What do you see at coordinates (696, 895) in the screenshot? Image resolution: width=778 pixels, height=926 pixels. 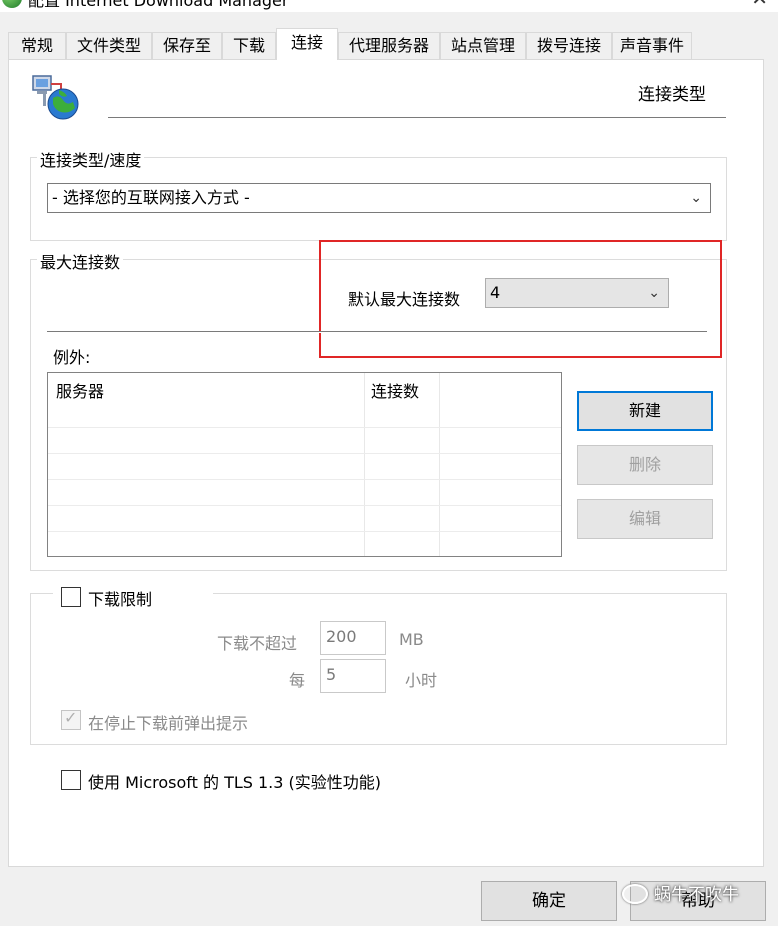 I see `watermark-text: 蜗牛不吹牛` at bounding box center [696, 895].